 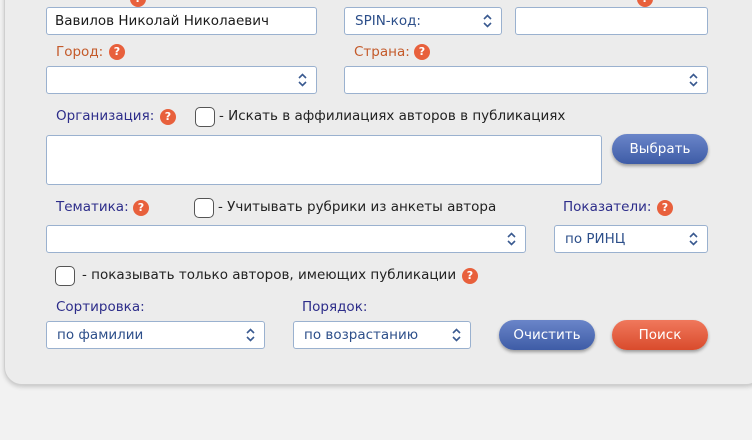 I want to click on affiliation-search-checkbox, so click(x=205, y=117).